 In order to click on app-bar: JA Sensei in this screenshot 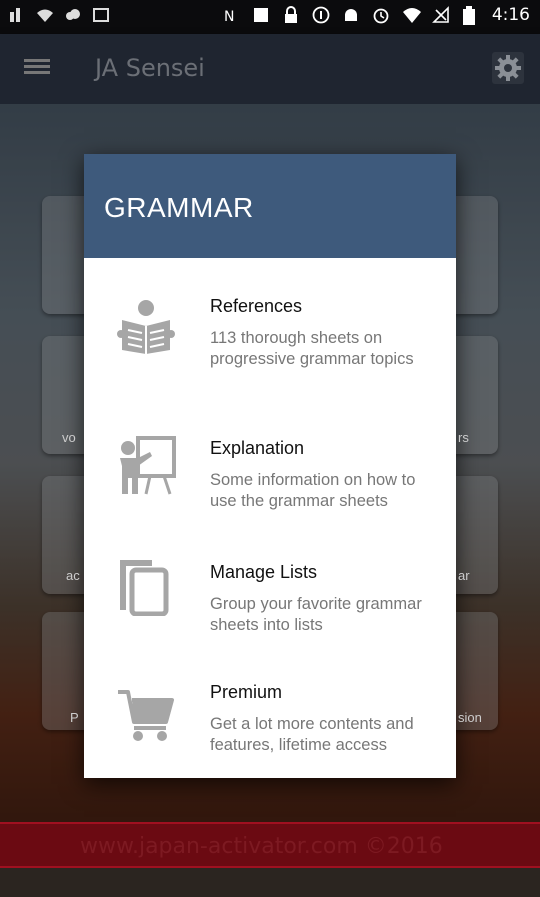, I will do `click(270, 69)`.